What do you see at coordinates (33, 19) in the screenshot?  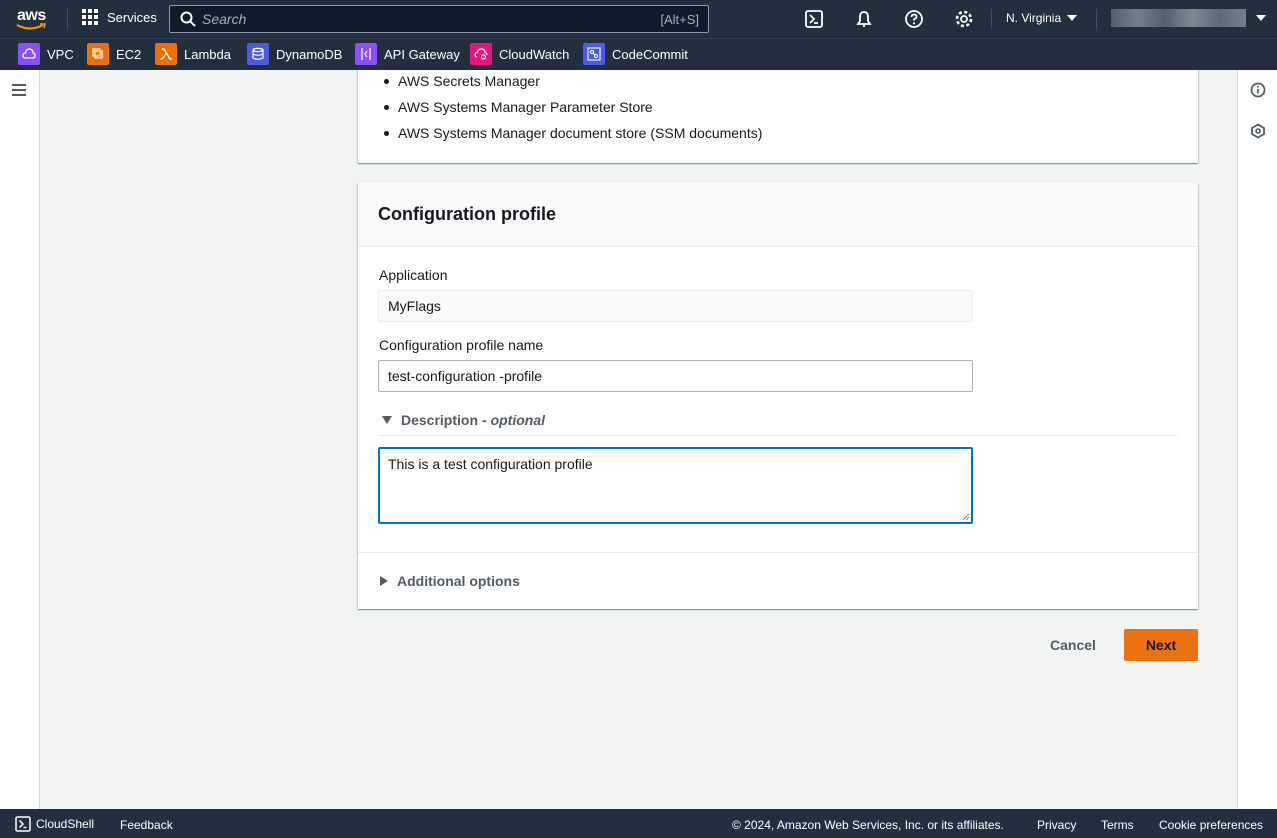 I see `aws-logo: aws` at bounding box center [33, 19].